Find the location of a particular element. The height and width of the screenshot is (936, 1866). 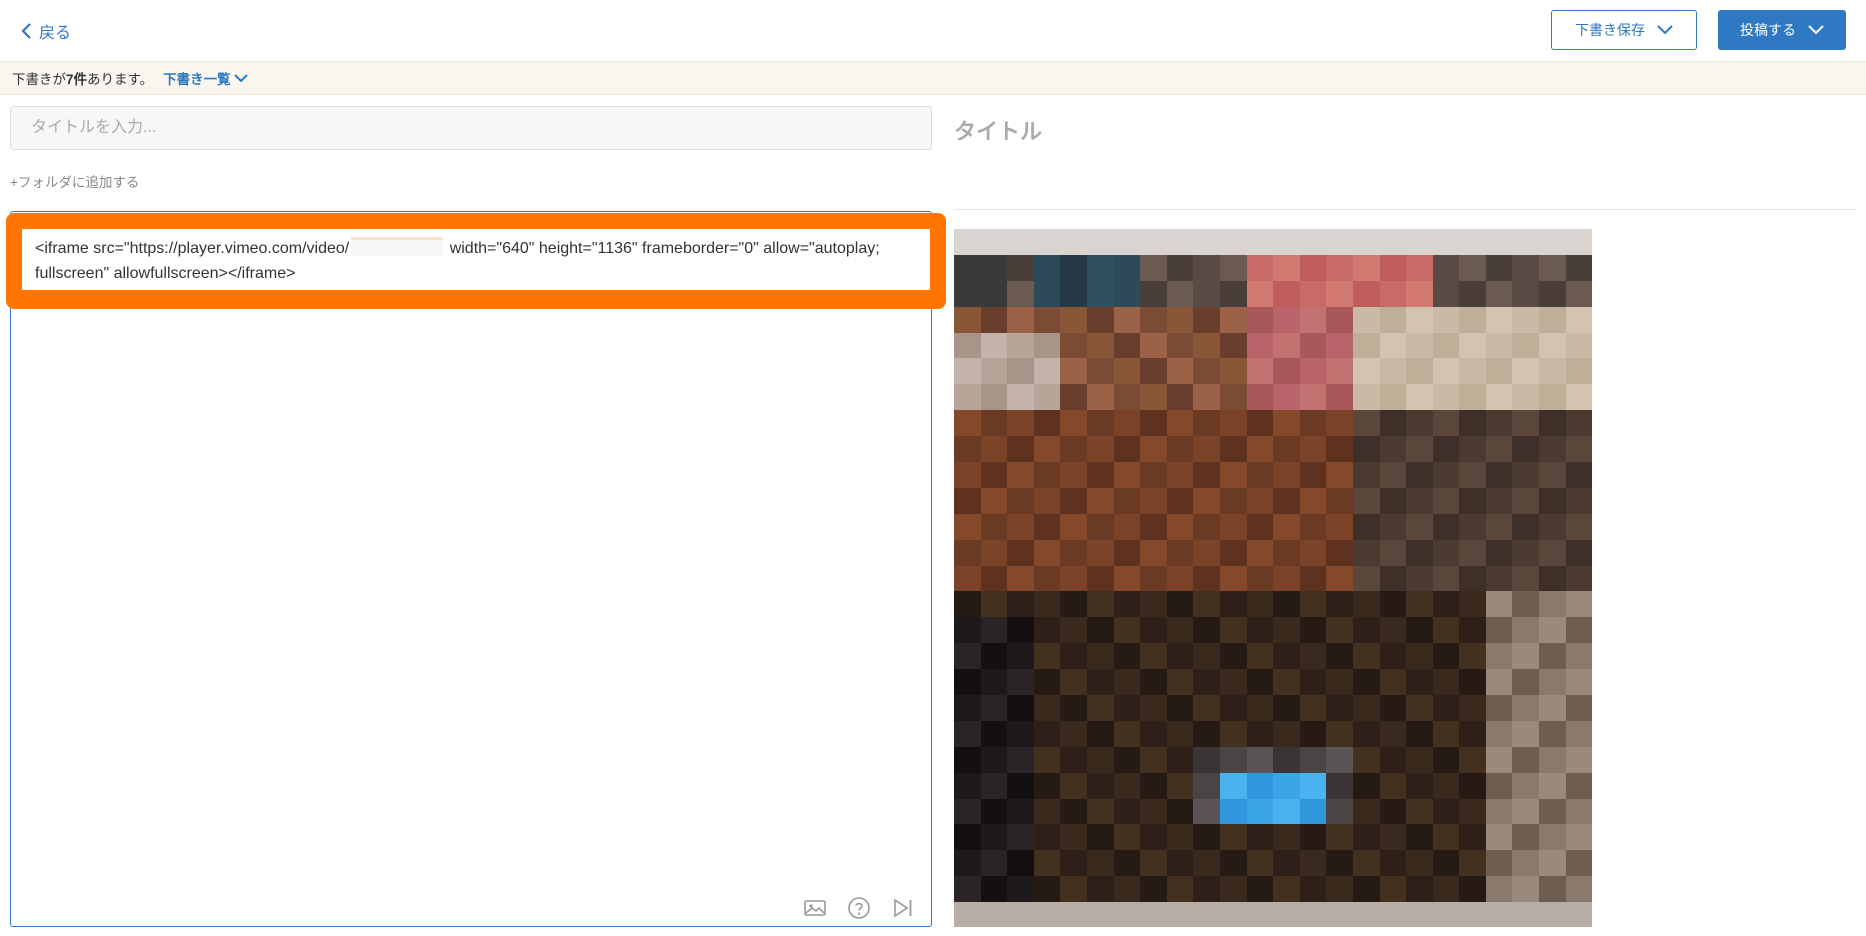

help-icon is located at coordinates (859, 908).